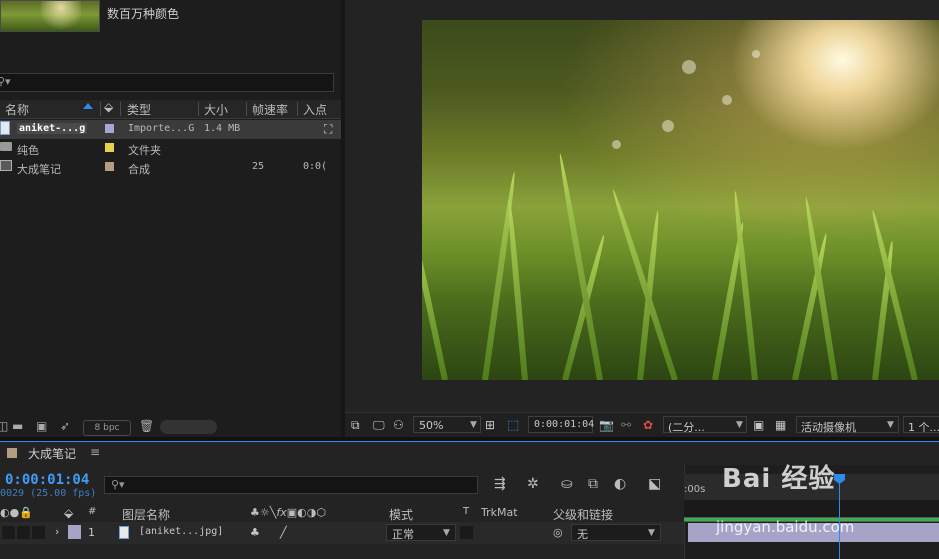 The width and height of the screenshot is (939, 559). Describe the element at coordinates (170, 129) in the screenshot. I see `project-item-row: aniket-...g Importe...G 1.4 MB ⛶` at that location.